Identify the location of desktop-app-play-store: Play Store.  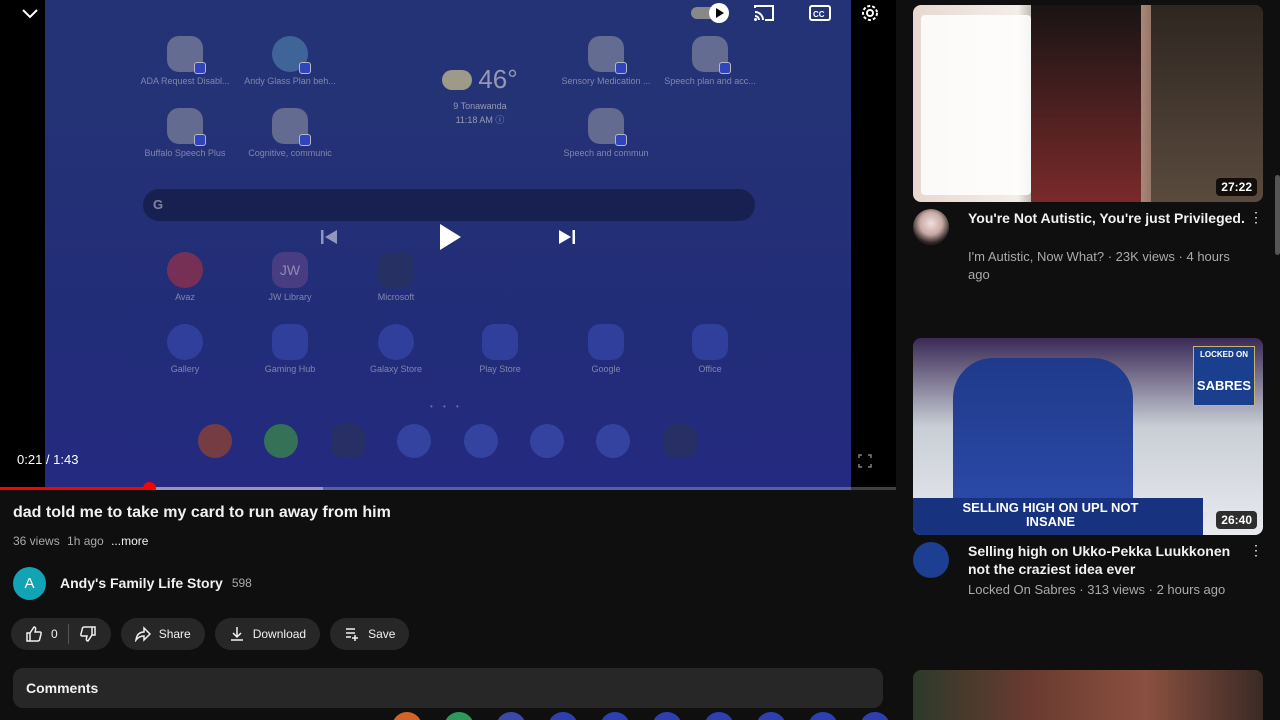
(500, 349).